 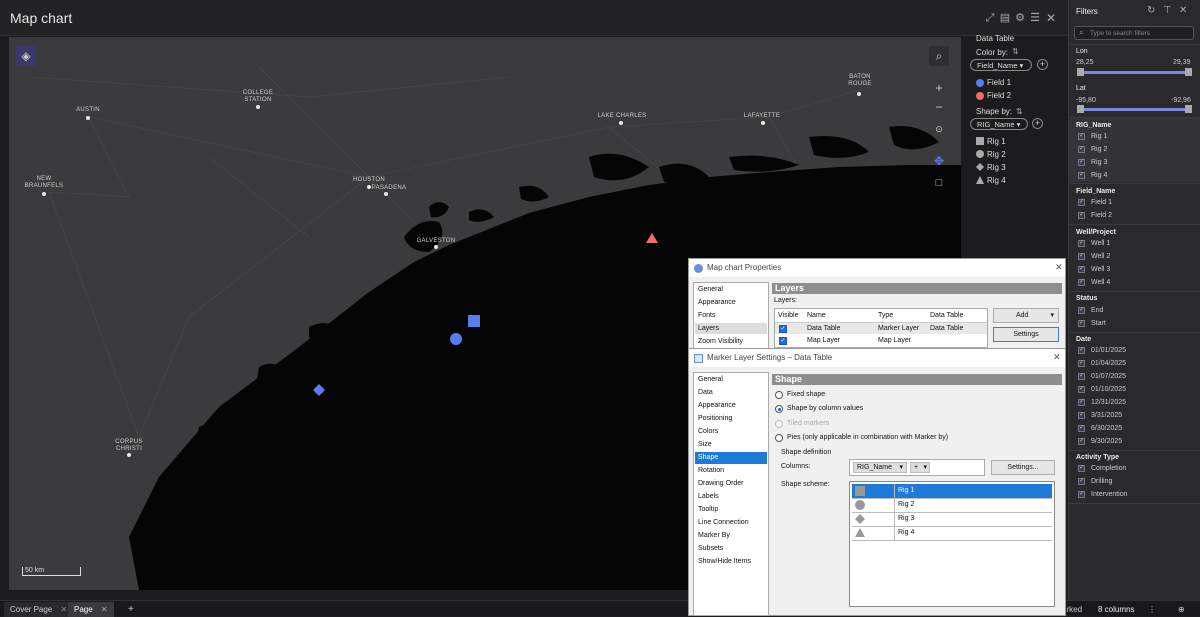 What do you see at coordinates (1102, 469) in the screenshot?
I see `filter-checkbox: ✓ Completion` at bounding box center [1102, 469].